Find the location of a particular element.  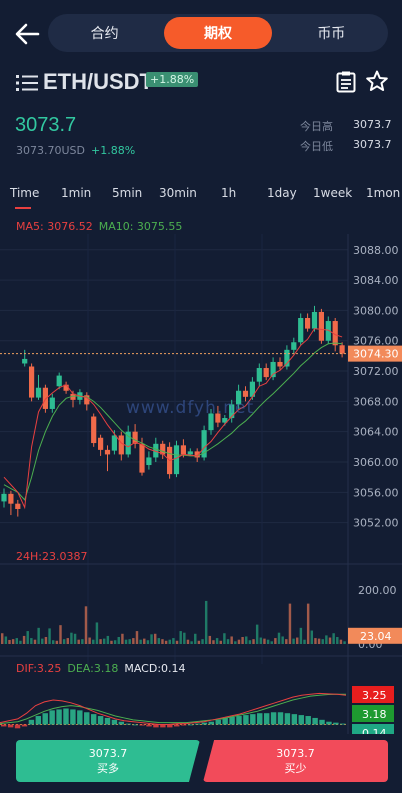

product-tabs: 合约 期权 币币 is located at coordinates (218, 33).